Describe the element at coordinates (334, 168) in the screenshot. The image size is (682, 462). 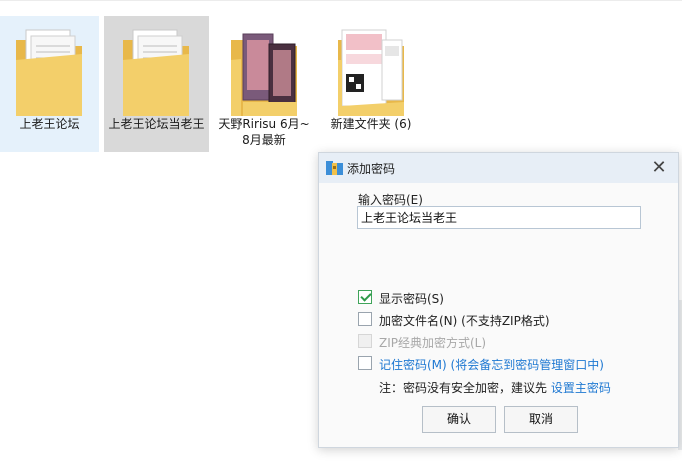
I see `archive-icon` at that location.